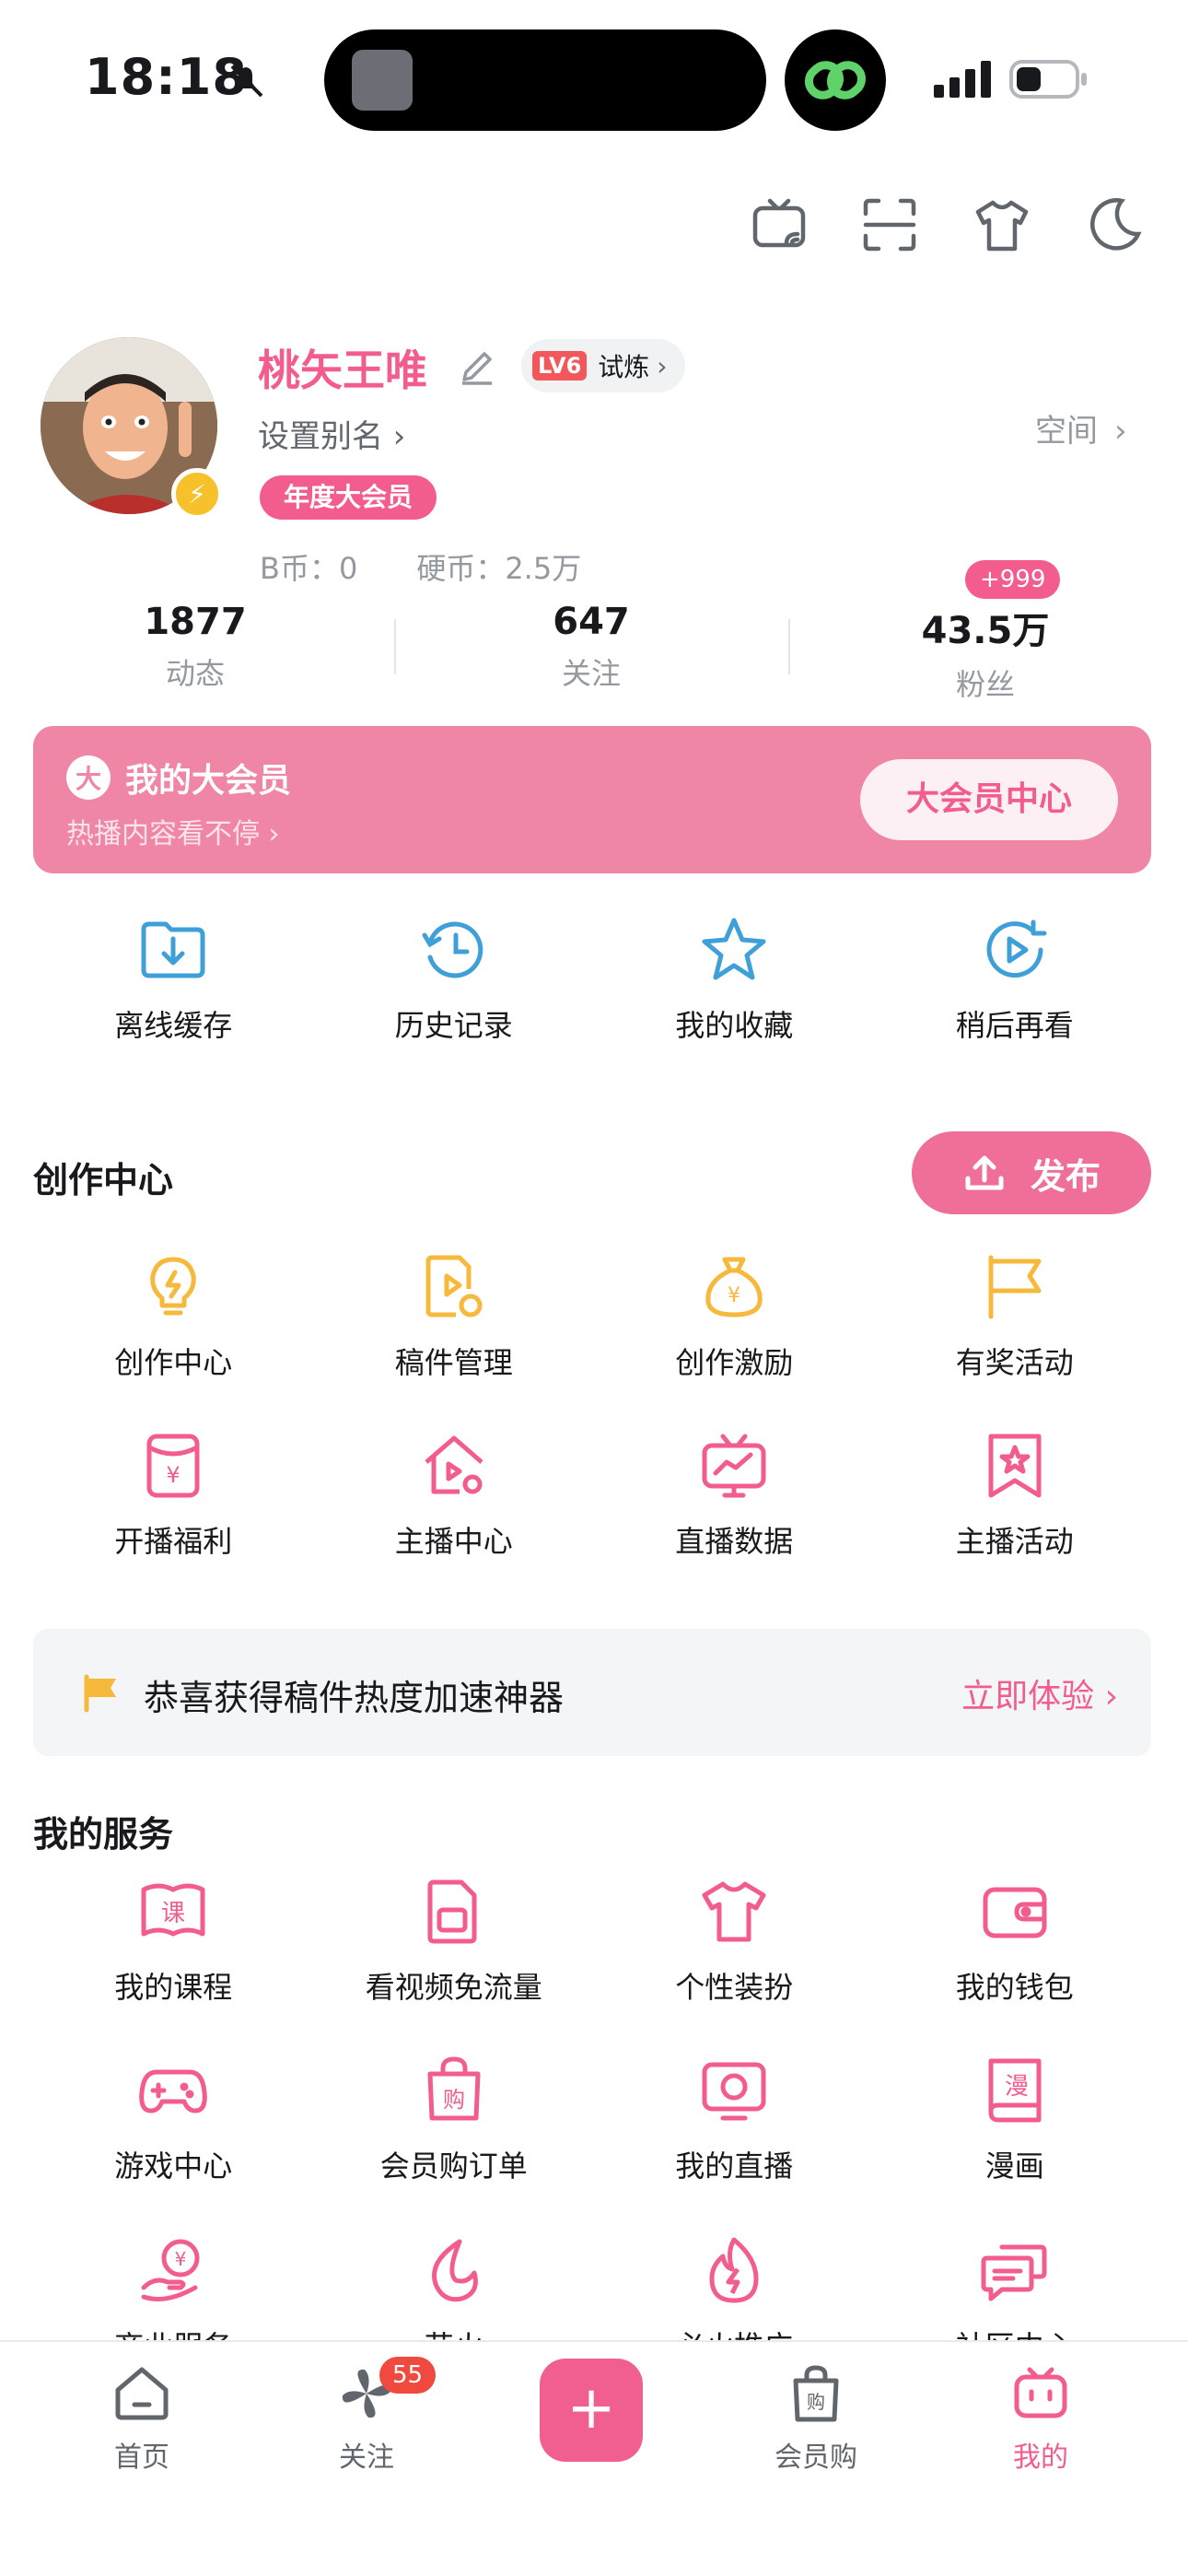 This screenshot has width=1188, height=2576. Describe the element at coordinates (1016, 2285) in the screenshot. I see `community-center-item: 社区中心` at that location.